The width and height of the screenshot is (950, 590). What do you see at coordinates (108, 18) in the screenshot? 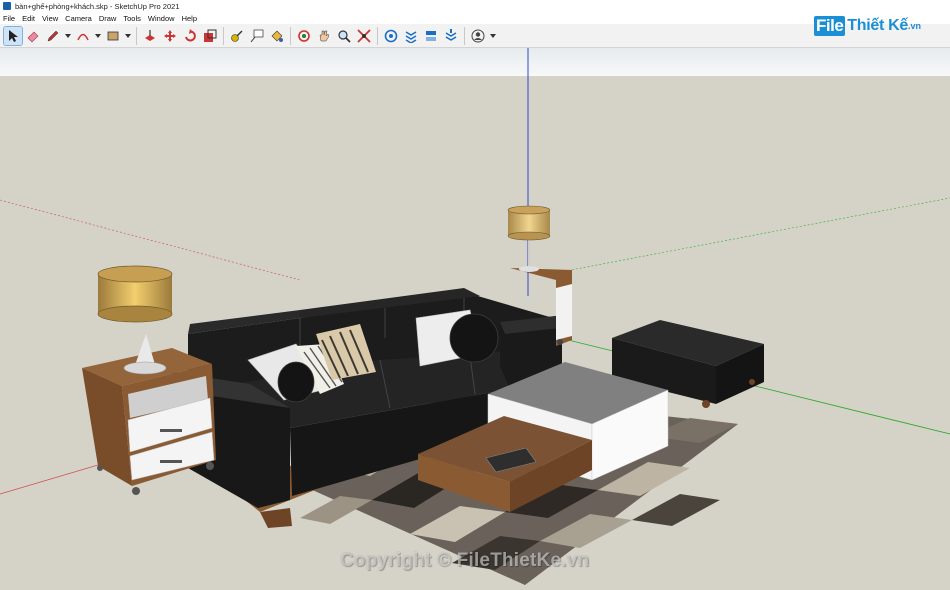
I see `menu-draw: Draw` at bounding box center [108, 18].